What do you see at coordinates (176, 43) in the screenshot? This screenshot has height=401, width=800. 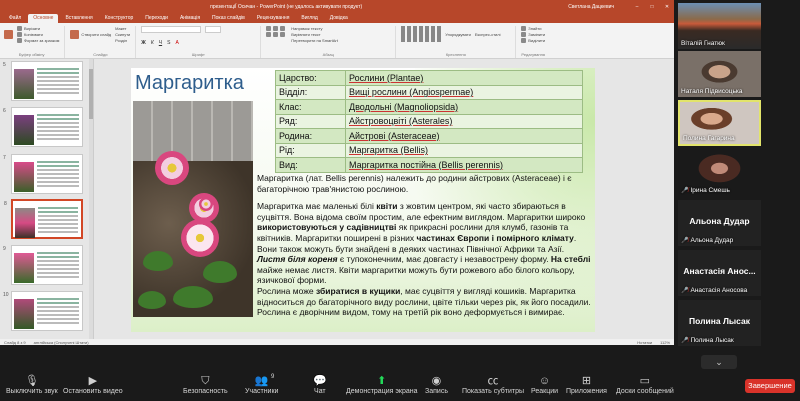 I see `font-color-icon: A` at bounding box center [176, 43].